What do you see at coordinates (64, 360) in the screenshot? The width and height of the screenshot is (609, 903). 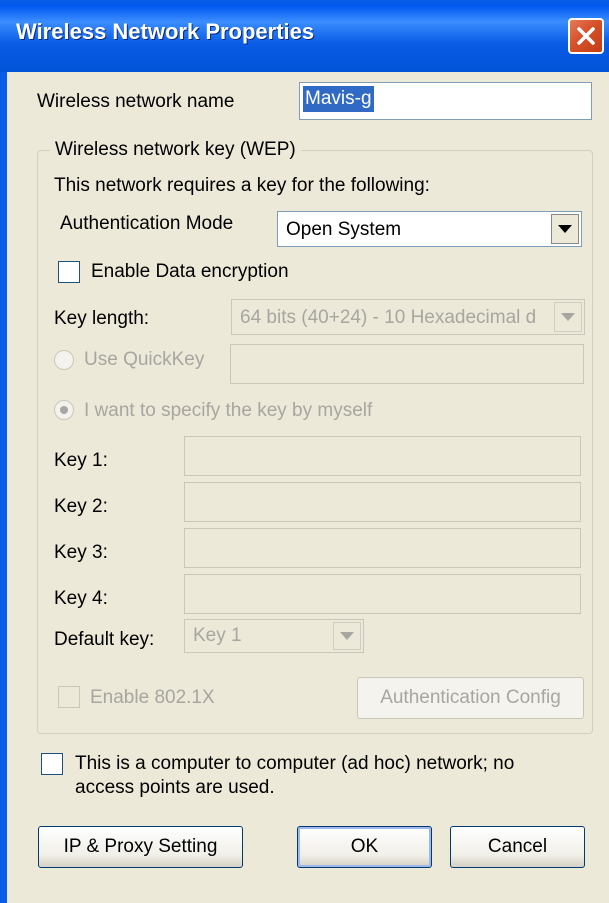 I see `use-quickkey-radio` at bounding box center [64, 360].